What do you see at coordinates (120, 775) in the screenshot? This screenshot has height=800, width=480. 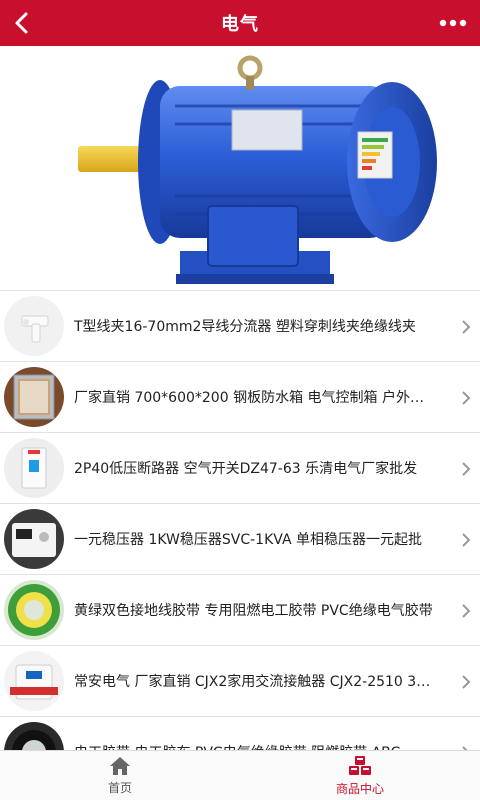 I see `tab-home: 首页` at bounding box center [120, 775].